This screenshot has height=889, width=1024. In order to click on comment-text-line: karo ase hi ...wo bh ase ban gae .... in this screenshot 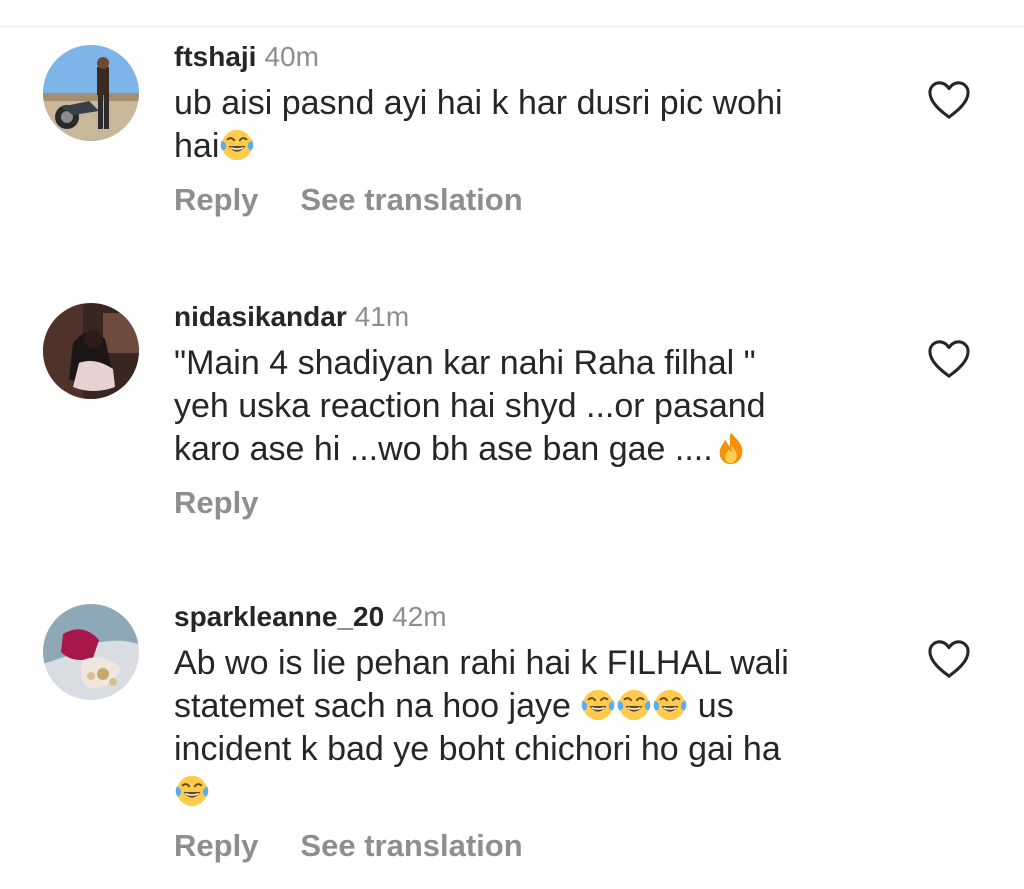, I will do `click(524, 449)`.